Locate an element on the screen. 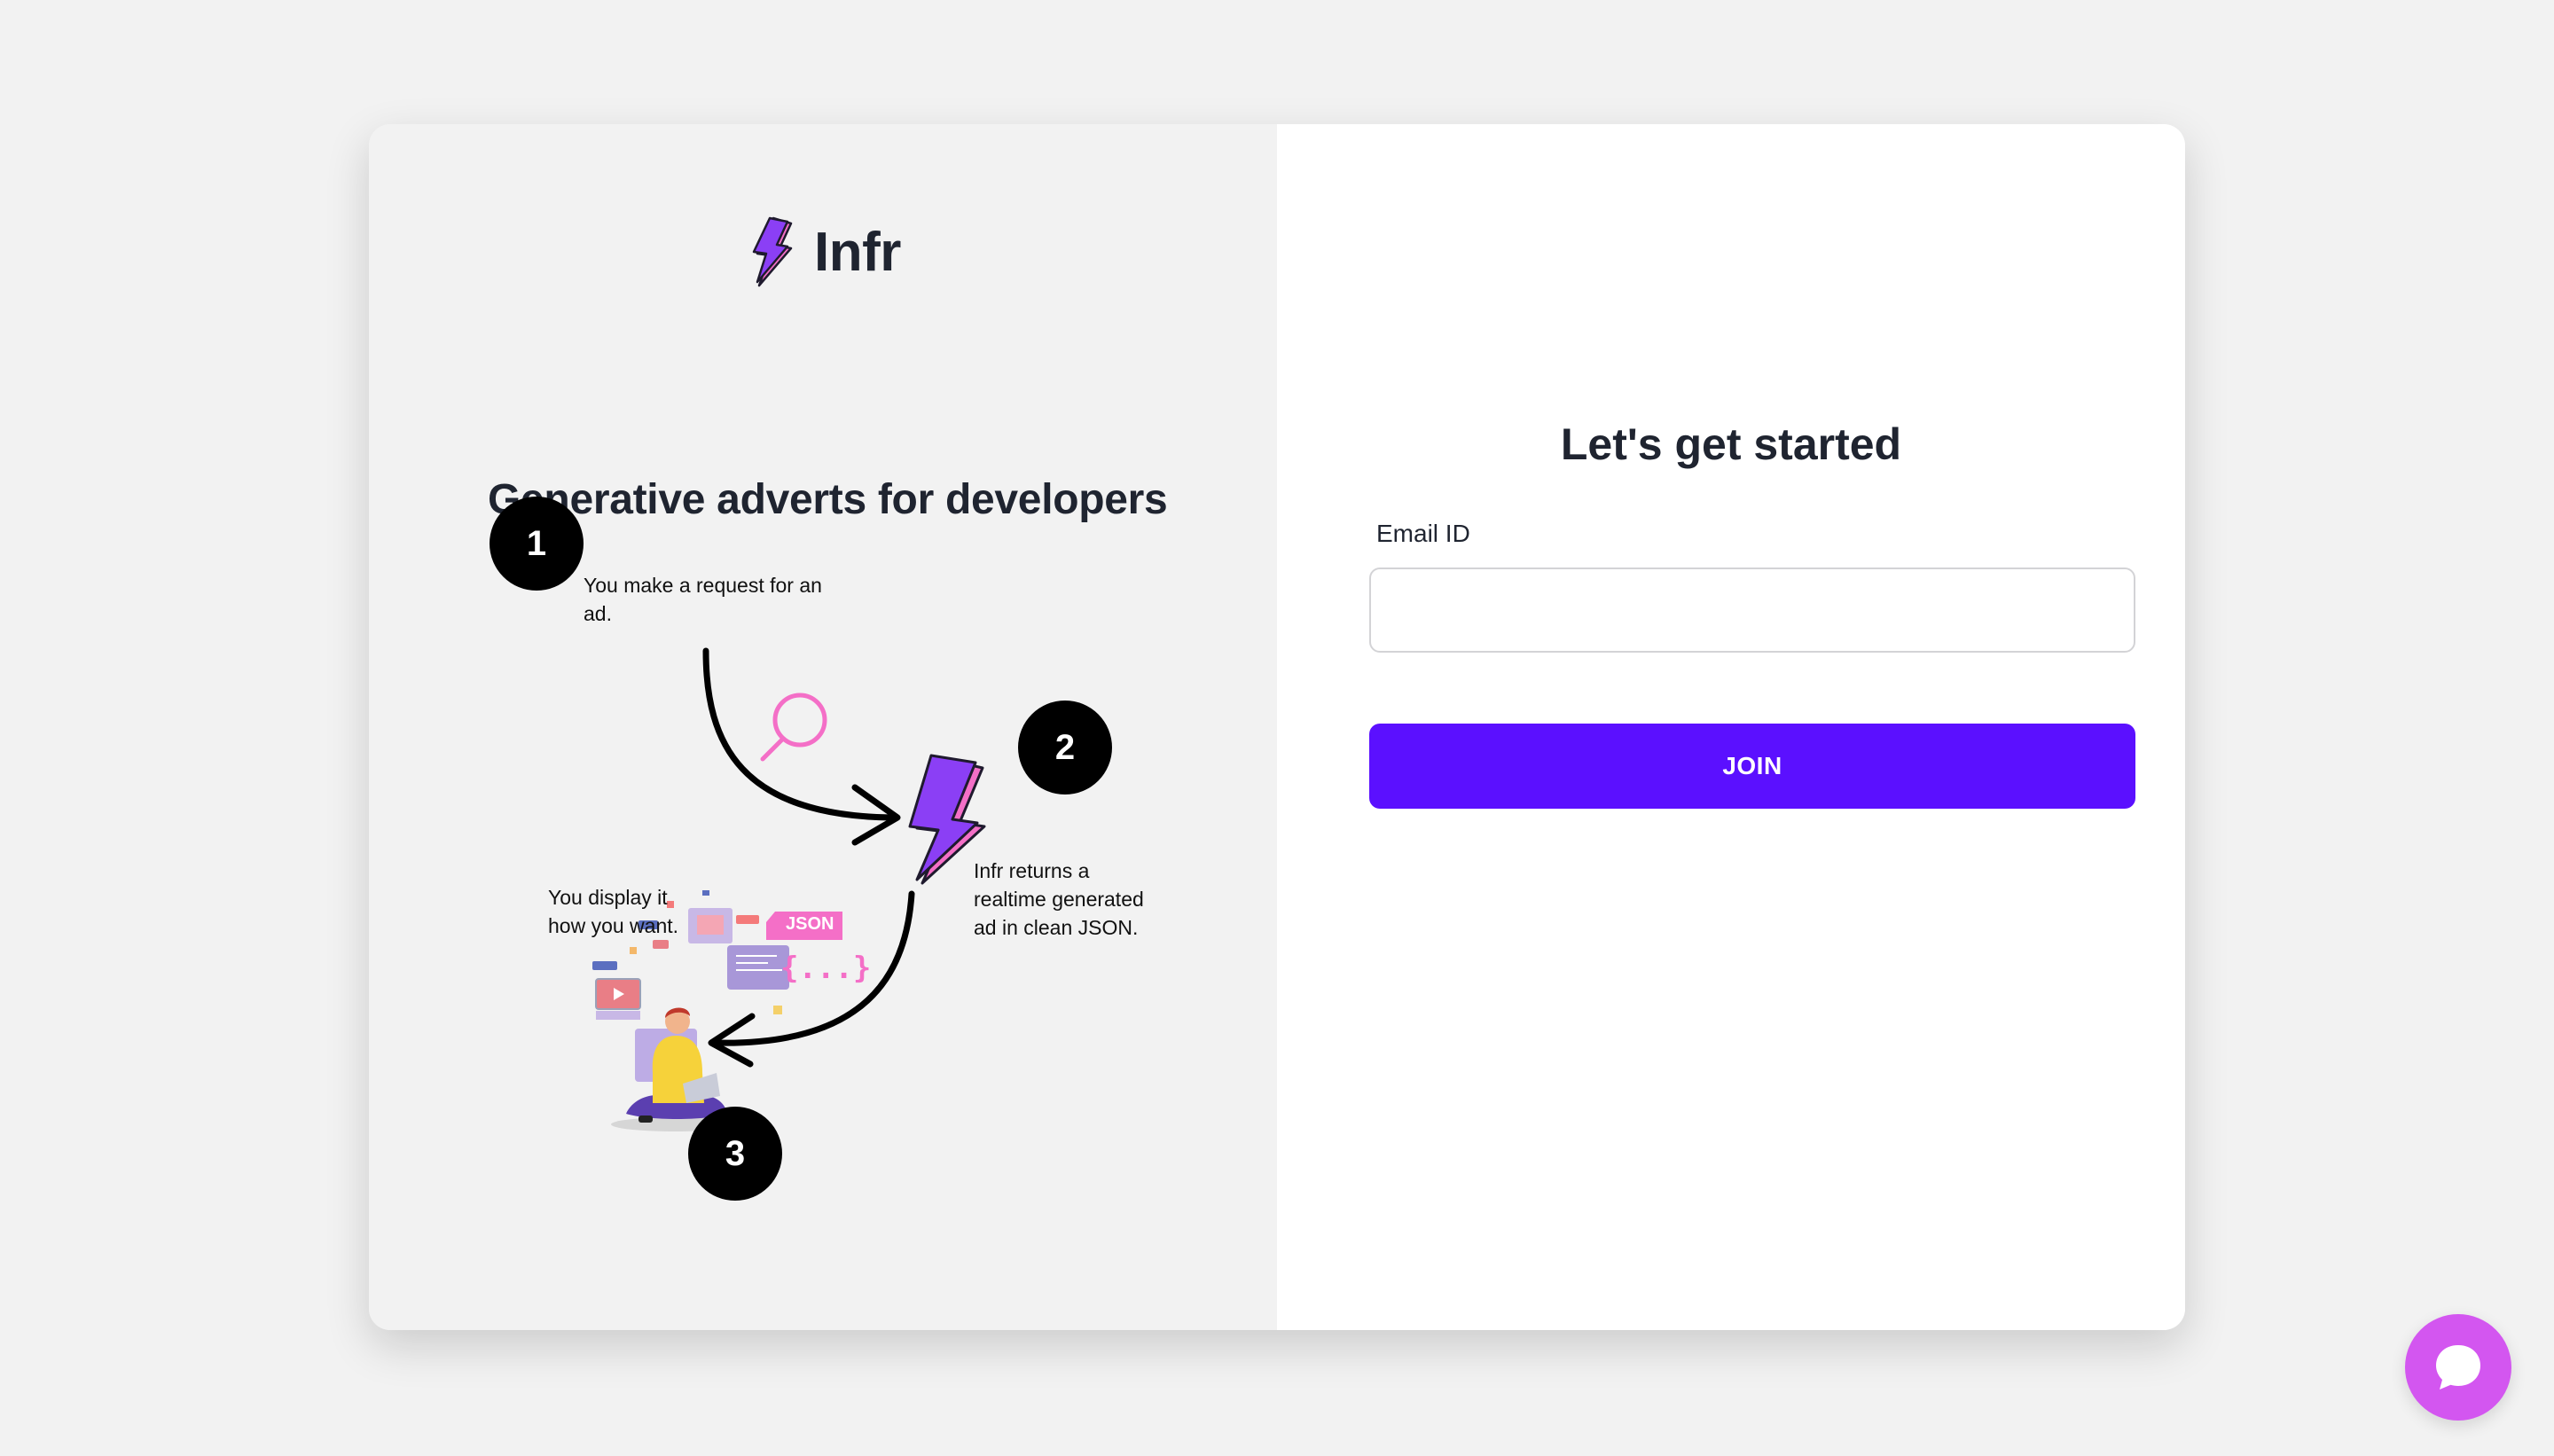  step-1-badge: 1 is located at coordinates (537, 544).